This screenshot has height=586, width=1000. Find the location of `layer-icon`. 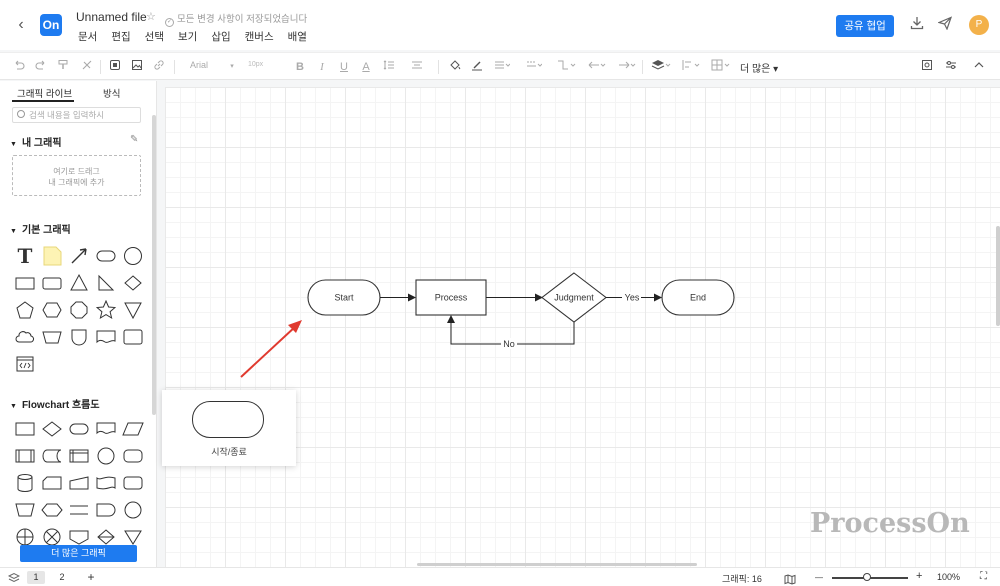

layer-icon is located at coordinates (661, 67).